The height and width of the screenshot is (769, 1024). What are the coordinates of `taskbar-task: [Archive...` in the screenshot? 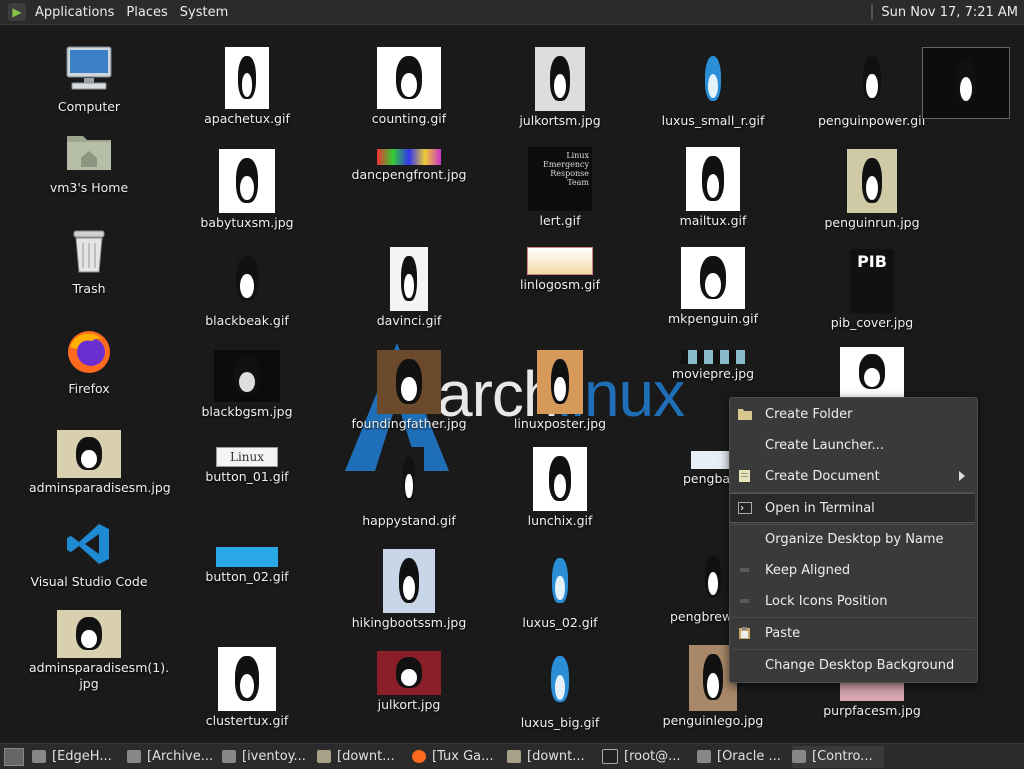 It's located at (173, 757).